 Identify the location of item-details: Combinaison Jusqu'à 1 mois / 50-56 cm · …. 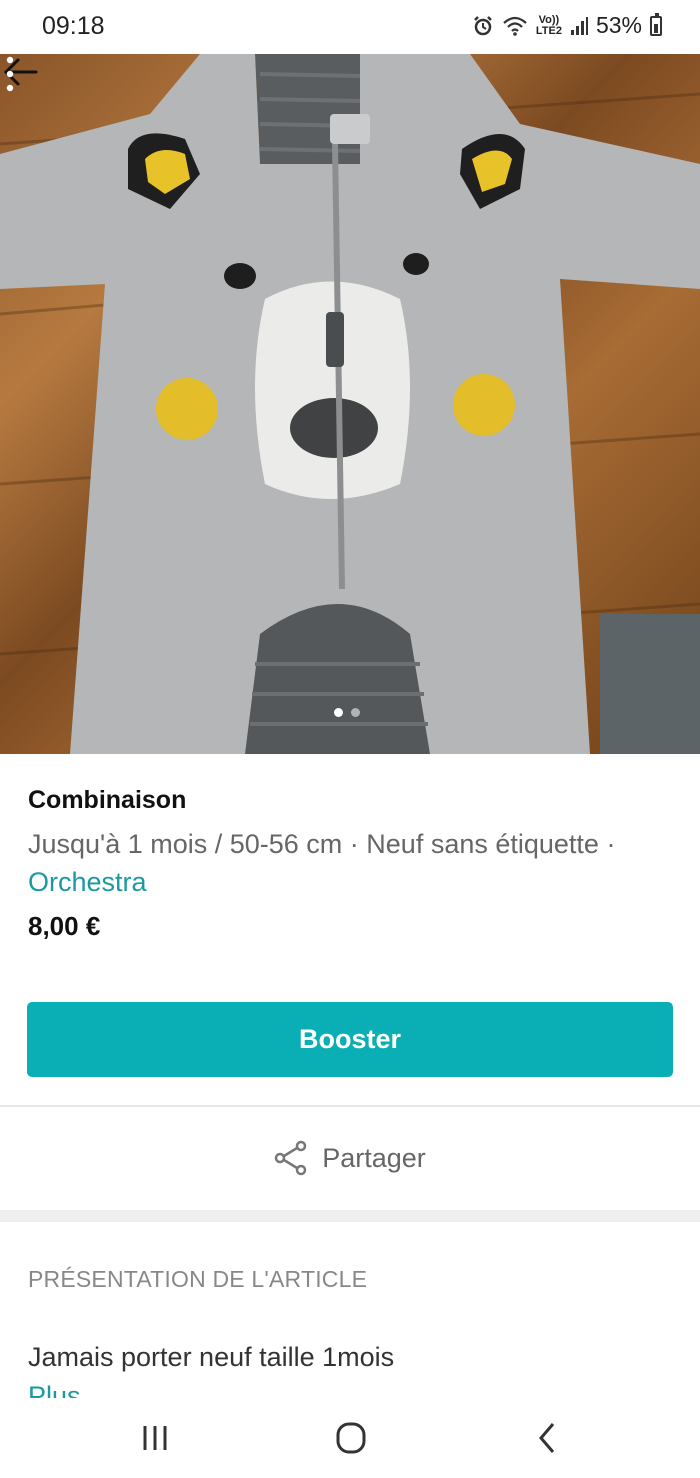
(350, 864).